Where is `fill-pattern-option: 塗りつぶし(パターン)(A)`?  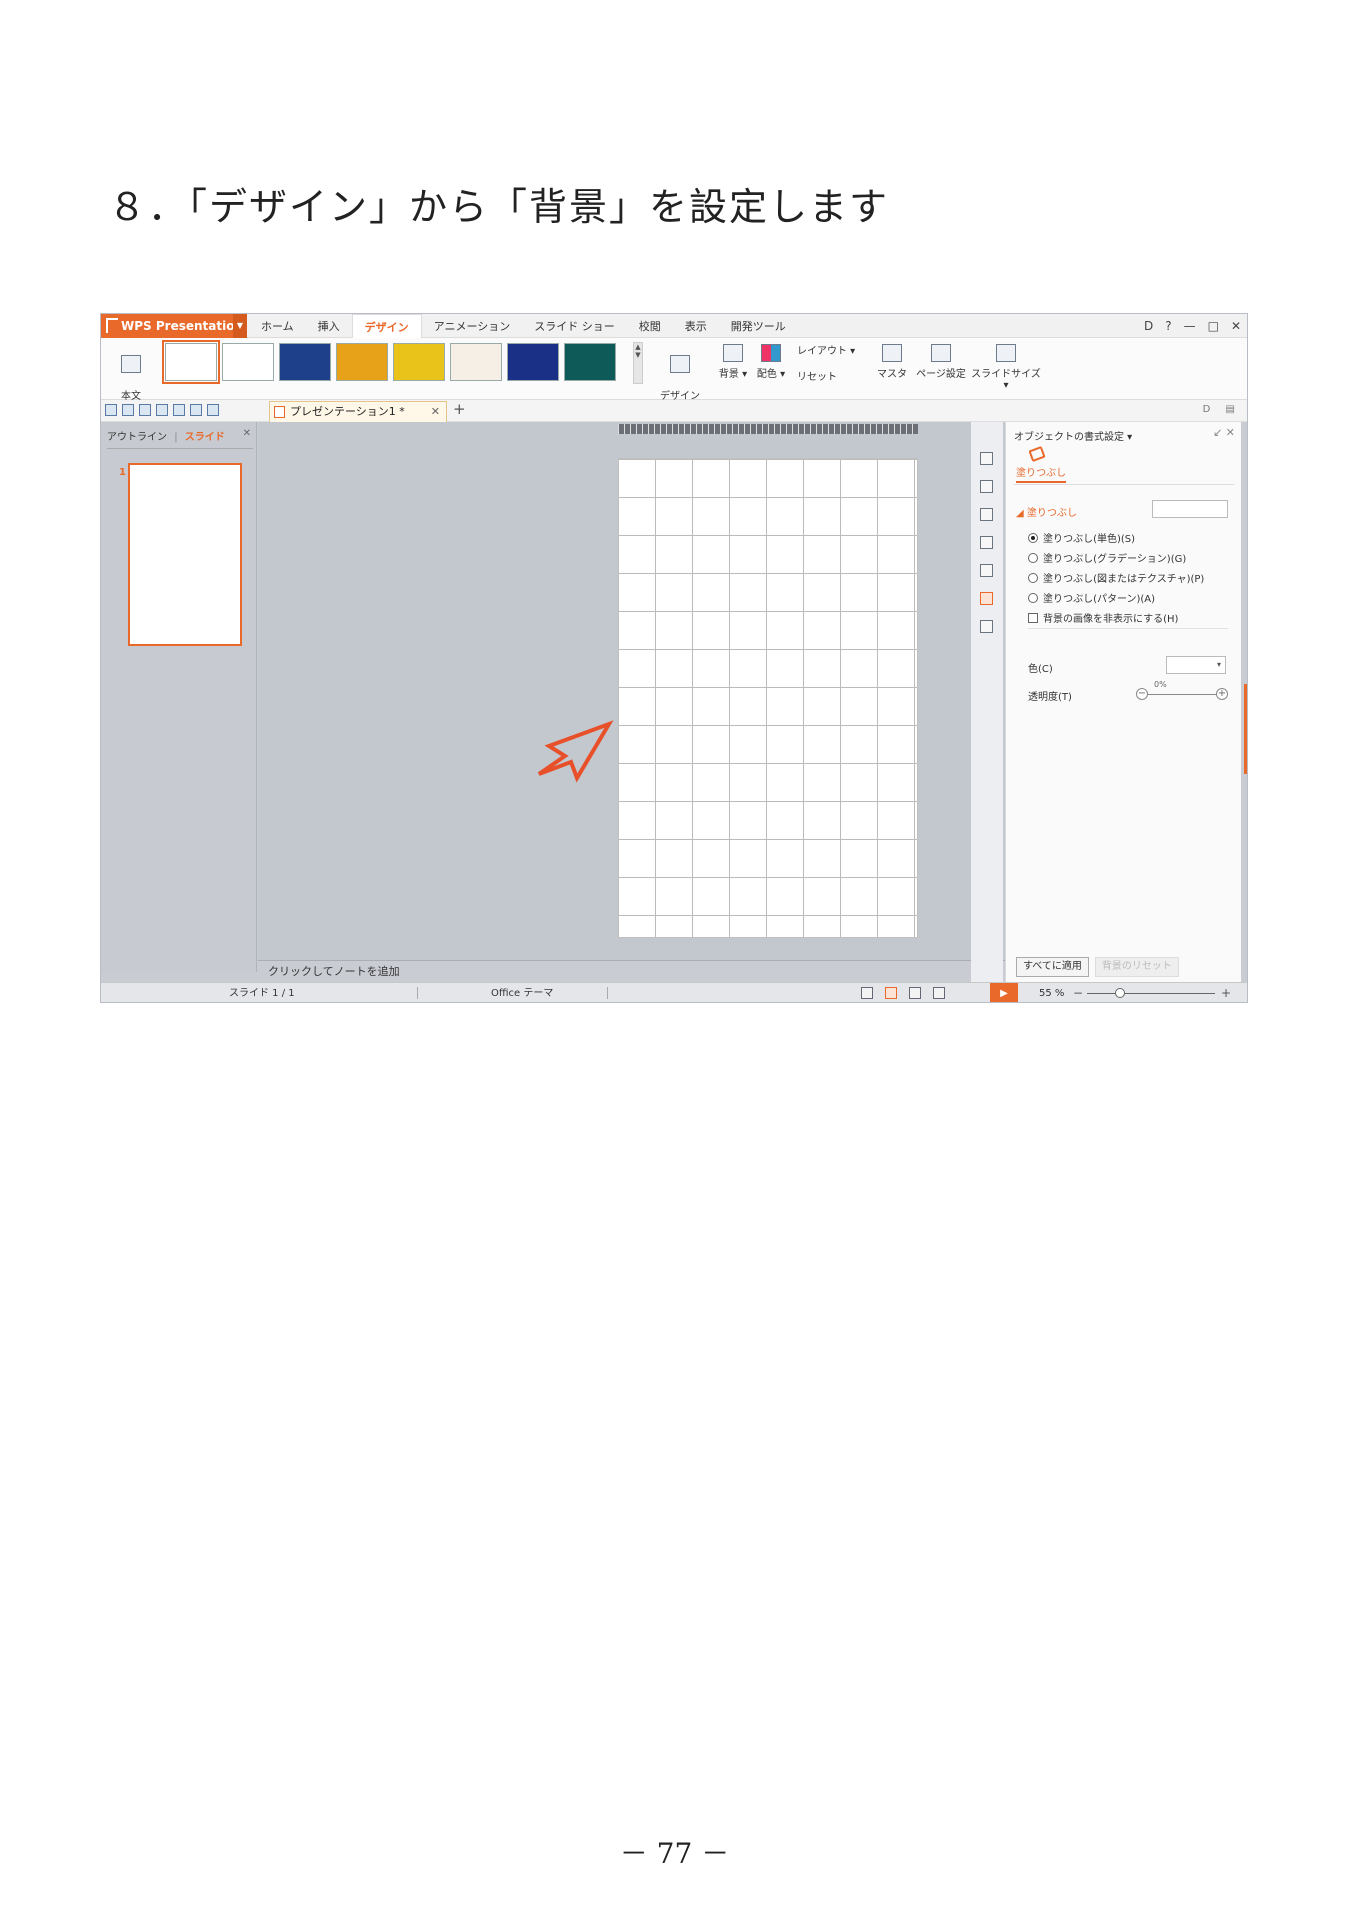
fill-pattern-option: 塗りつぶし(パターン)(A) is located at coordinates (1091, 597).